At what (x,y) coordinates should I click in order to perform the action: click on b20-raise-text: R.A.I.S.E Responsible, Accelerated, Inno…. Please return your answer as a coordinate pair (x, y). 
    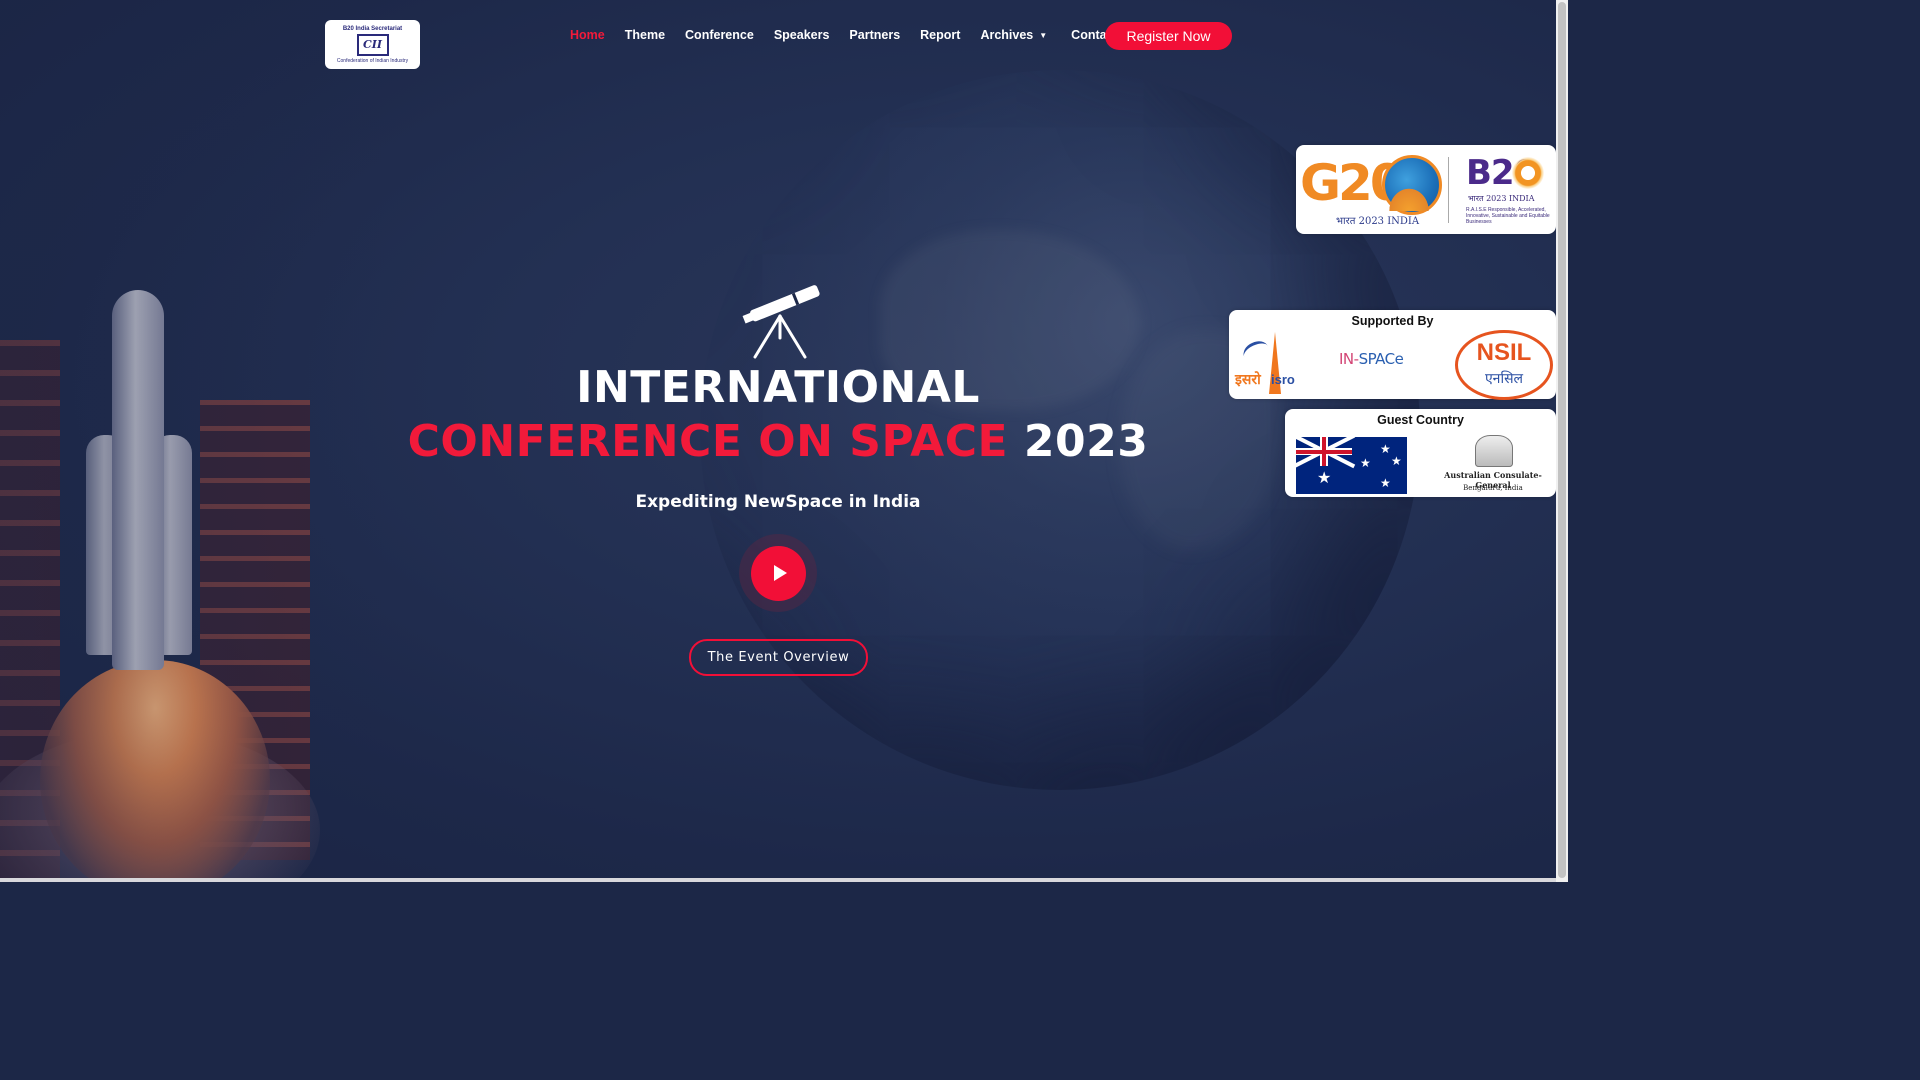
    Looking at the image, I should click on (1508, 216).